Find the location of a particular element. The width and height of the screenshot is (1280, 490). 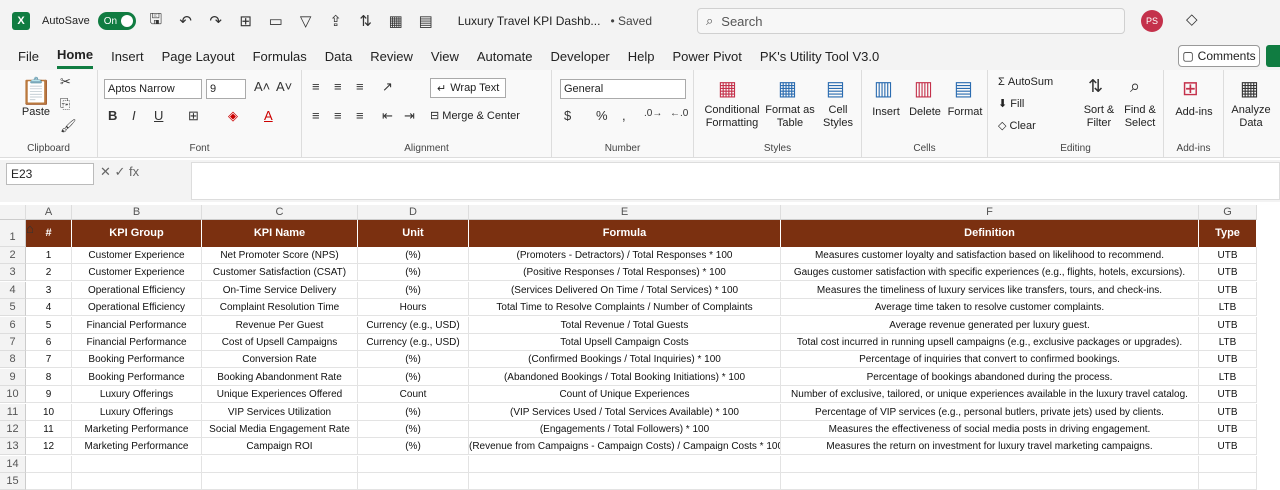

wrap-text-button: ↵ Wrap Text is located at coordinates (468, 88).